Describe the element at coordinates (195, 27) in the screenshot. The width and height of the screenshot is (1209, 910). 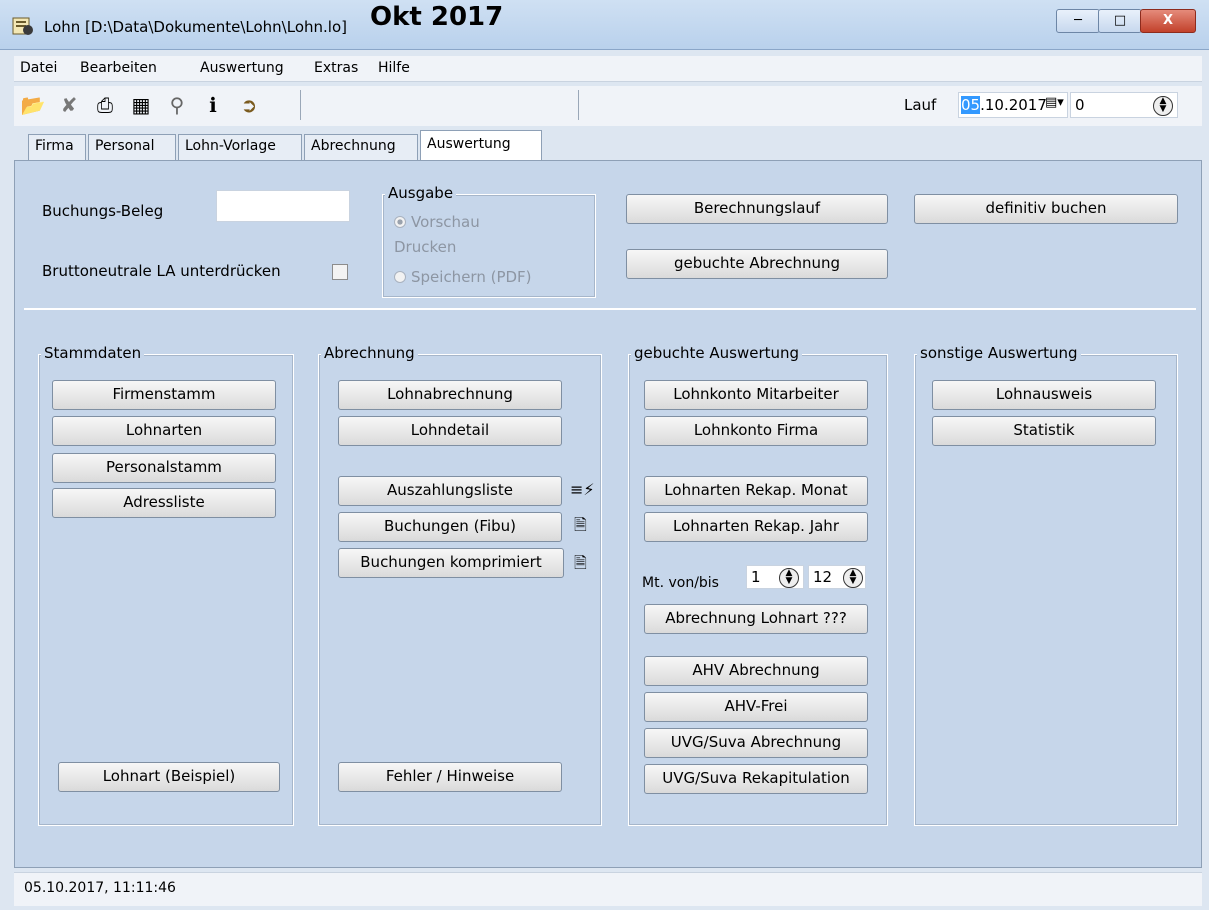
I see `window-title: Lohn [D:\Data\Dokumente\Lohn\Lohn.lo]` at that location.